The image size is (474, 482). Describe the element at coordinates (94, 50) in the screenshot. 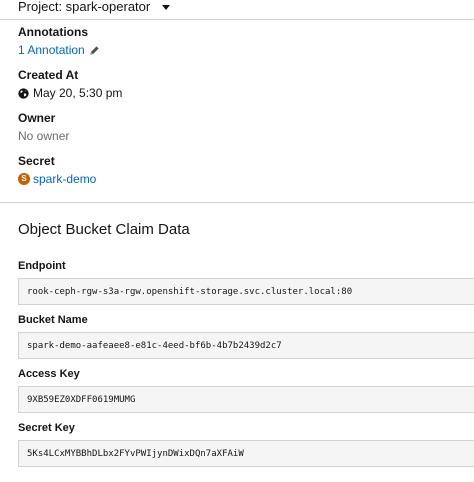

I see `pencil-icon` at that location.